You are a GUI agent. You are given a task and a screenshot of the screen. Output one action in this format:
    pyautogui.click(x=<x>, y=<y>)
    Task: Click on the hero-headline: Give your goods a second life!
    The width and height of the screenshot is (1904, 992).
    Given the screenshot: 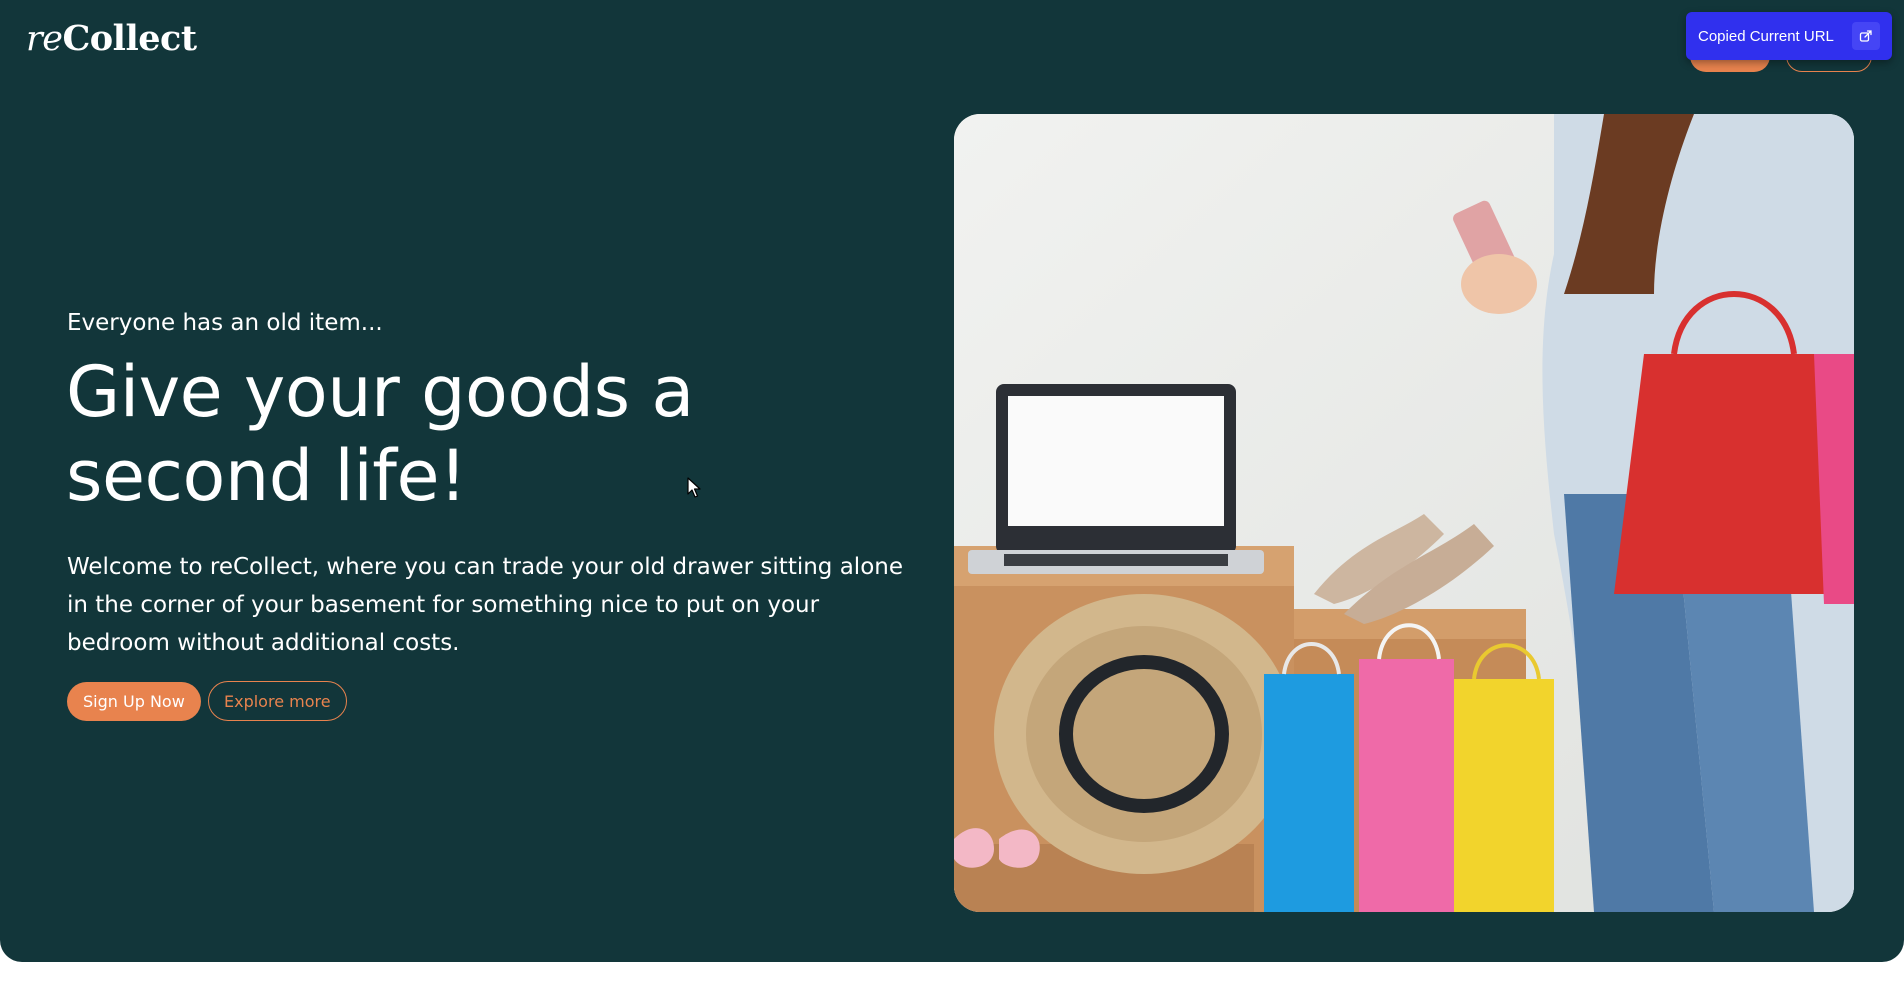 What is the action you would take?
    pyautogui.click(x=380, y=434)
    